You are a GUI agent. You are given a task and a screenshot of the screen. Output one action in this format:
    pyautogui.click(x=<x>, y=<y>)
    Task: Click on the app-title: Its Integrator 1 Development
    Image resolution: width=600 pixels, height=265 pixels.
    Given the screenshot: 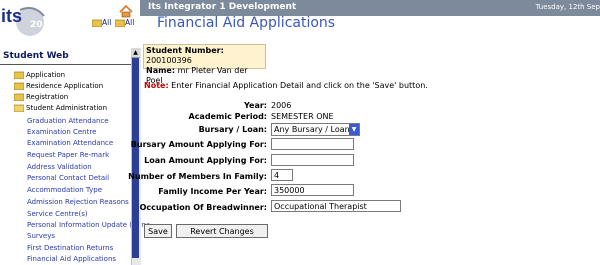 What is the action you would take?
    pyautogui.click(x=222, y=7)
    